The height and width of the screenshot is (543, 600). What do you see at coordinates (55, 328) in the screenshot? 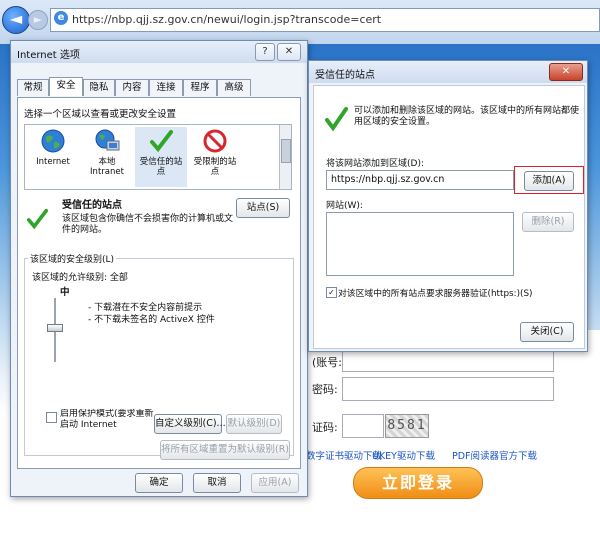
I see `security-level-slider-thumb` at bounding box center [55, 328].